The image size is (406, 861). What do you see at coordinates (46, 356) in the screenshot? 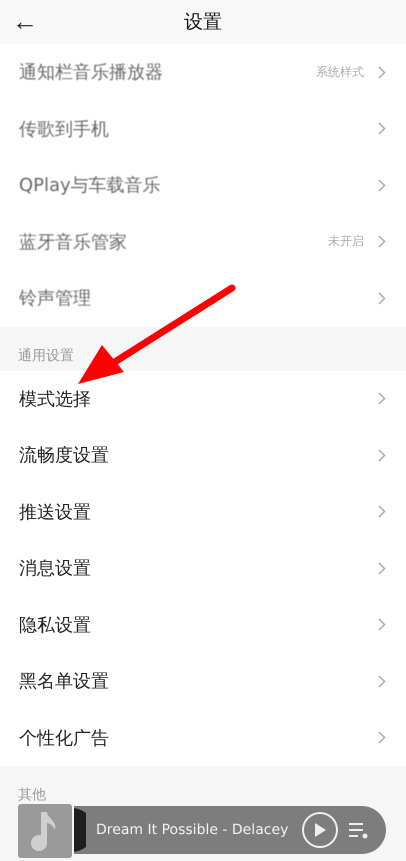
I see `section-title: 通用设置` at bounding box center [46, 356].